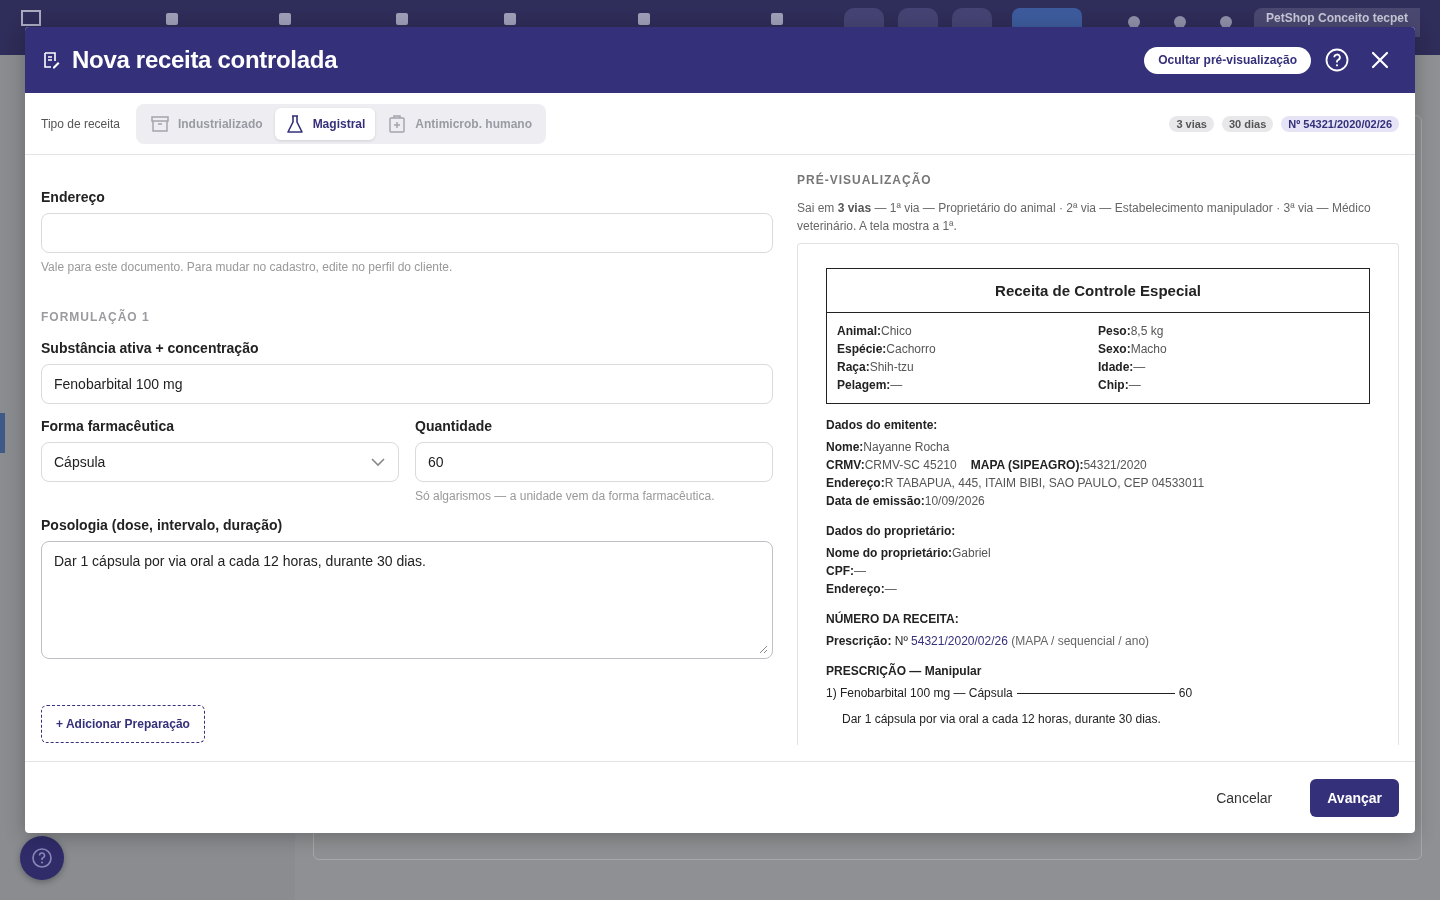 The width and height of the screenshot is (1440, 900). What do you see at coordinates (1098, 291) in the screenshot?
I see `document-title: Receita de Controle Especial` at bounding box center [1098, 291].